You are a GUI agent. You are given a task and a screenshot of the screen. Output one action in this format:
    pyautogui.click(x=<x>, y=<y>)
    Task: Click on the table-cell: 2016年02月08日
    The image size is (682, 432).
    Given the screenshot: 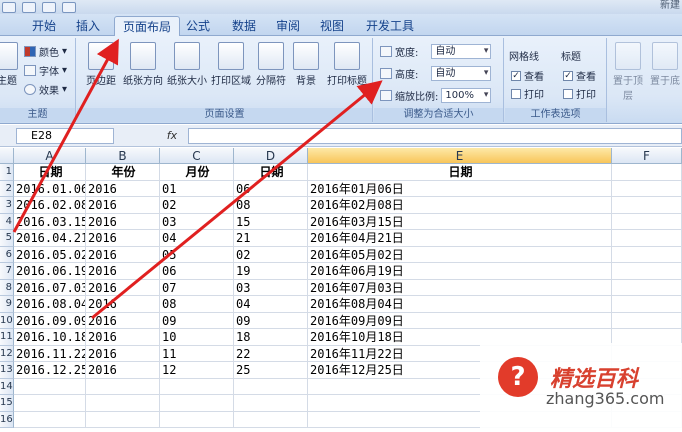 What is the action you would take?
    pyautogui.click(x=460, y=205)
    